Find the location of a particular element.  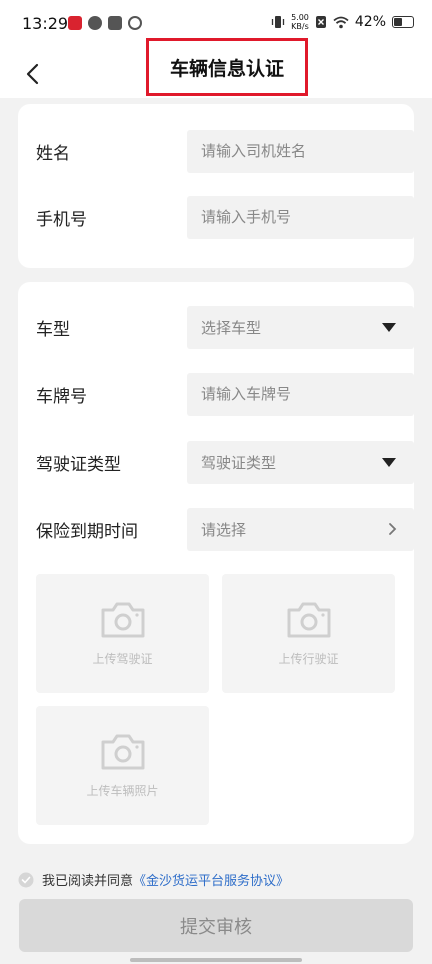

insurance-label: 保险到期时间 is located at coordinates (87, 531).